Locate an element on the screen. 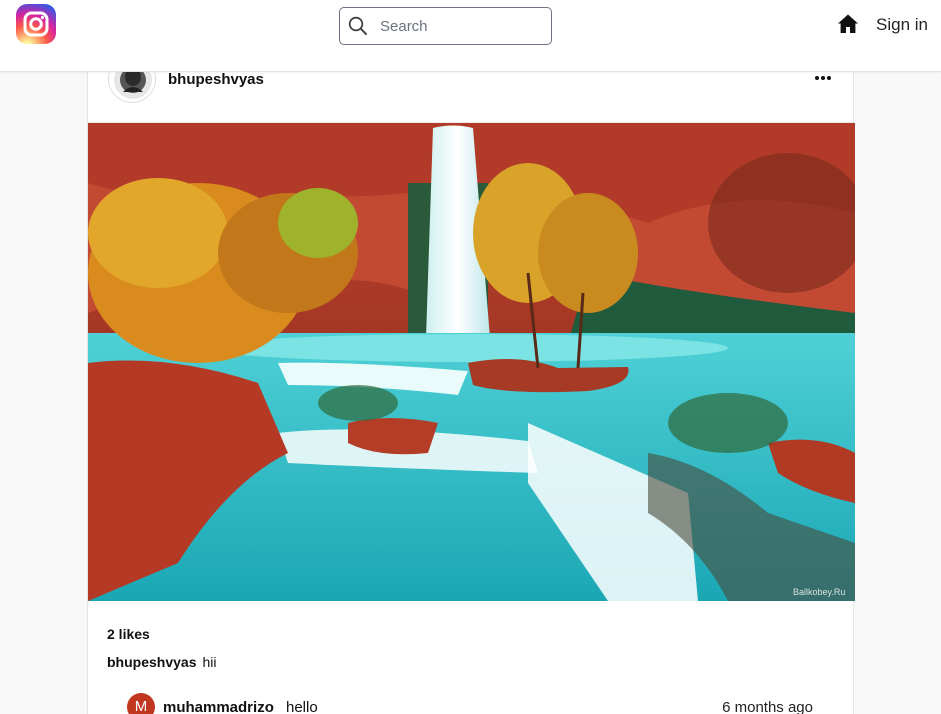 Image resolution: width=941 pixels, height=714 pixels. comment-avatar: M is located at coordinates (141, 703).